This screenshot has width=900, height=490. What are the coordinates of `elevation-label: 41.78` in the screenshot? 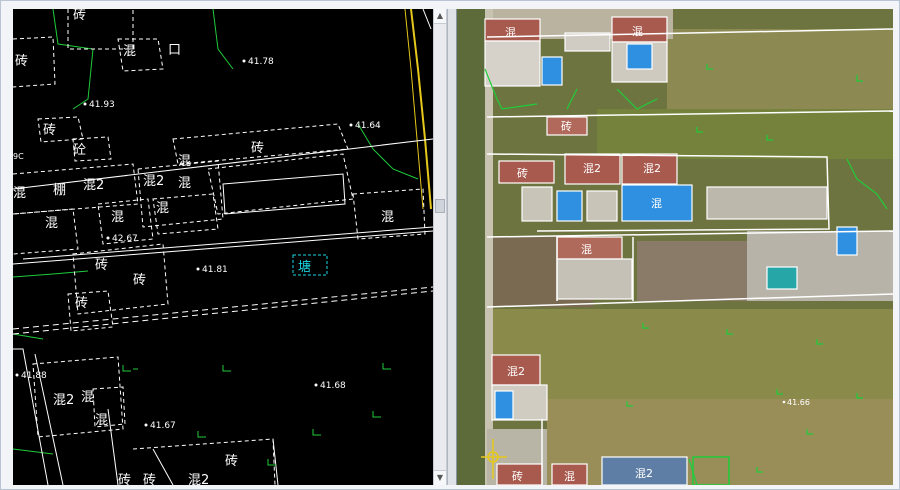 It's located at (261, 62).